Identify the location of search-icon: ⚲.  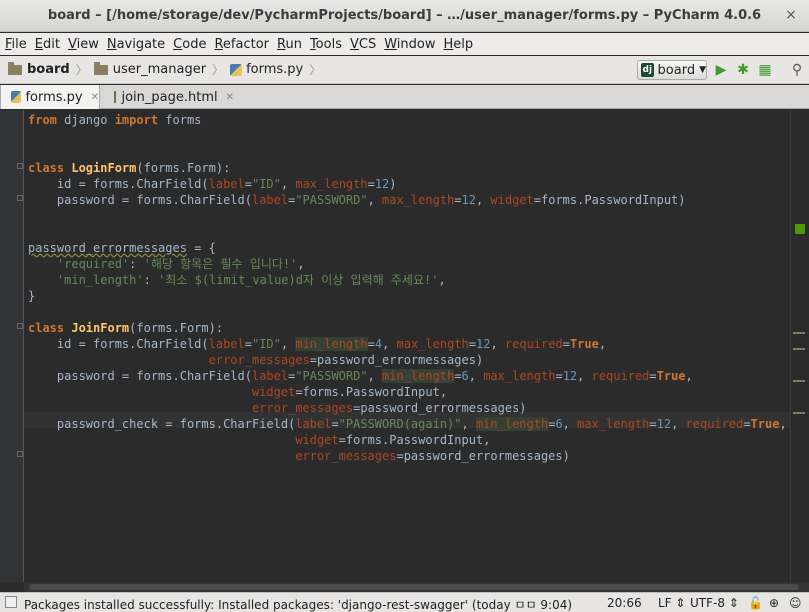
(797, 70).